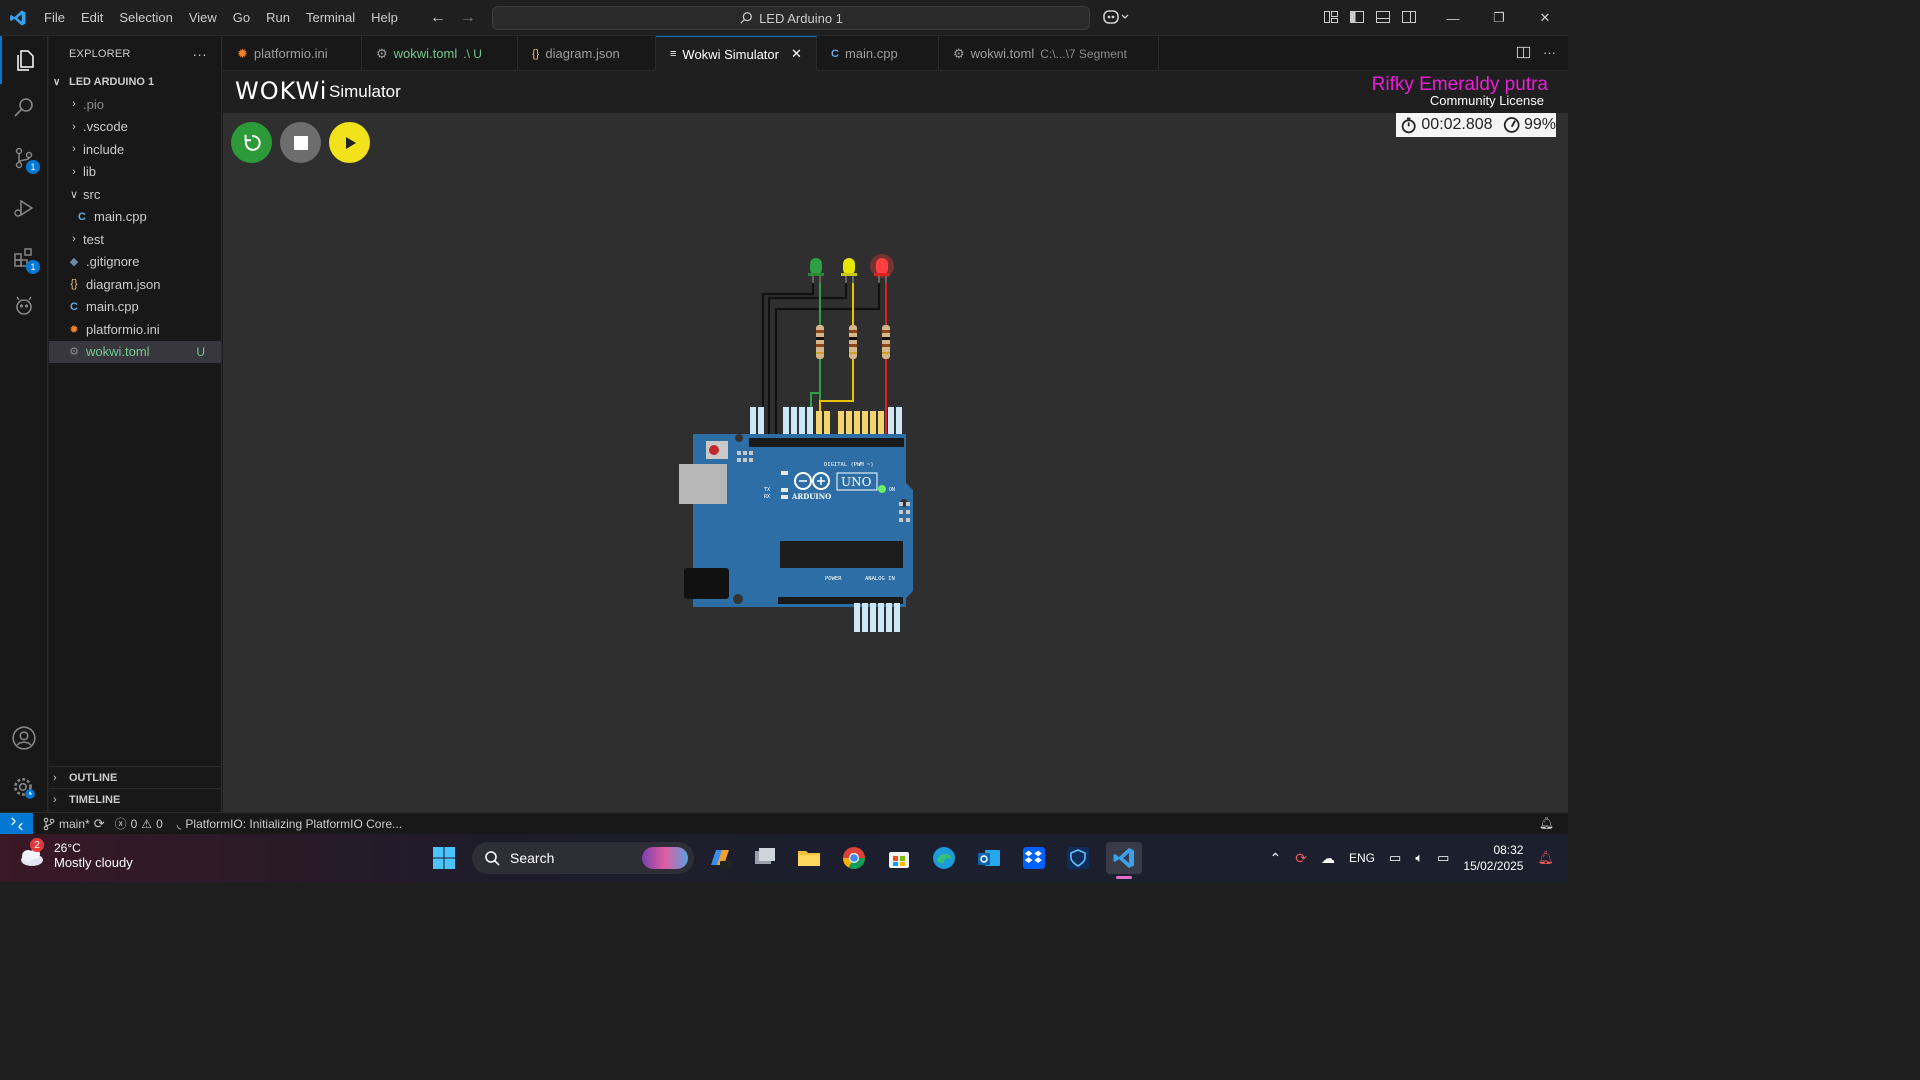 The width and height of the screenshot is (1920, 1080). What do you see at coordinates (135, 777) in the screenshot?
I see `outline-section: › OUTLINE` at bounding box center [135, 777].